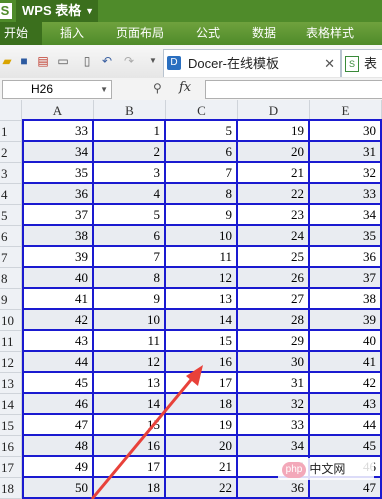  Describe the element at coordinates (346, 362) in the screenshot. I see `cell: 41` at that location.